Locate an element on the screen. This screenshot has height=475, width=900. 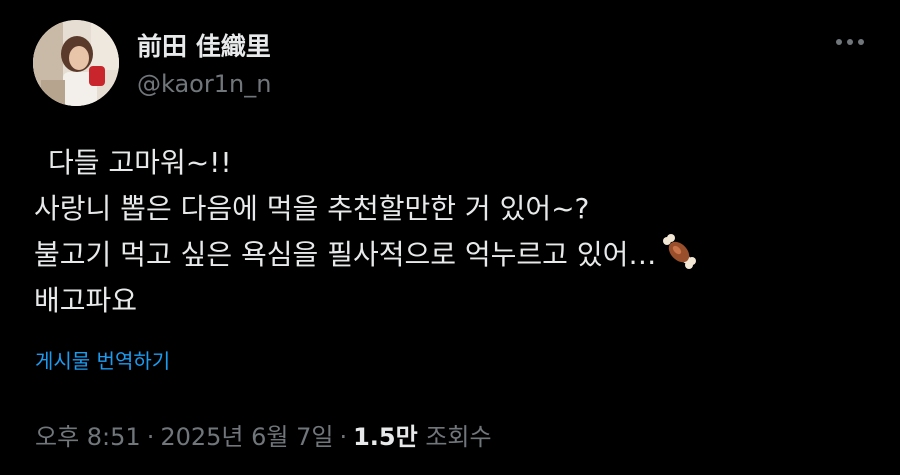
more-options-button is located at coordinates (850, 42).